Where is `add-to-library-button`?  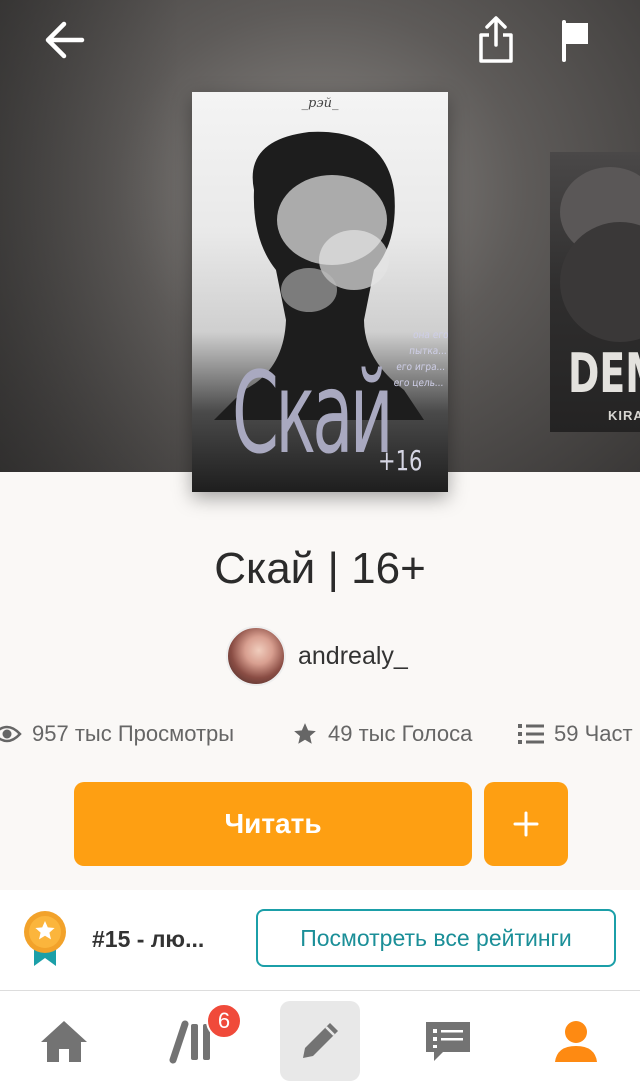
add-to-library-button is located at coordinates (526, 824).